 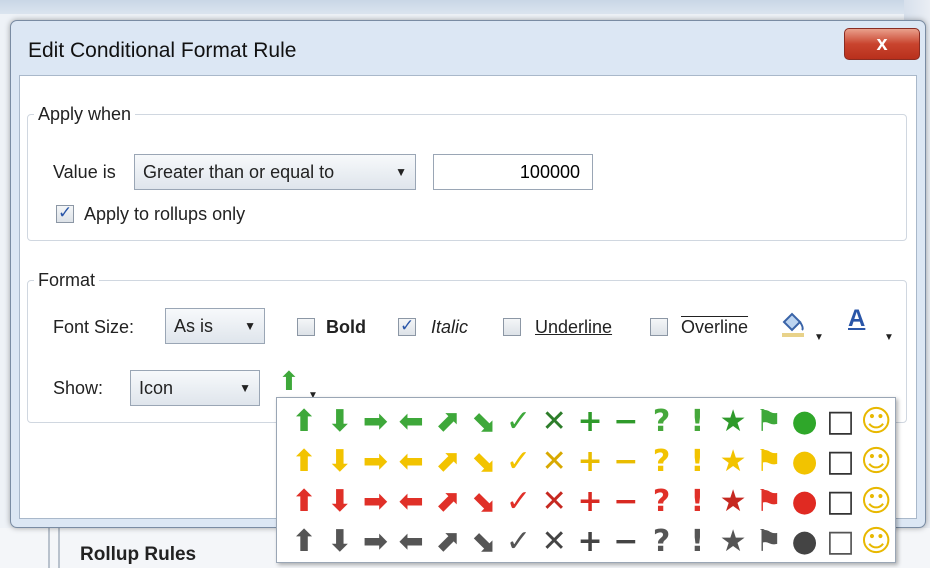 I want to click on yellow-plus-icon: +, so click(x=590, y=462).